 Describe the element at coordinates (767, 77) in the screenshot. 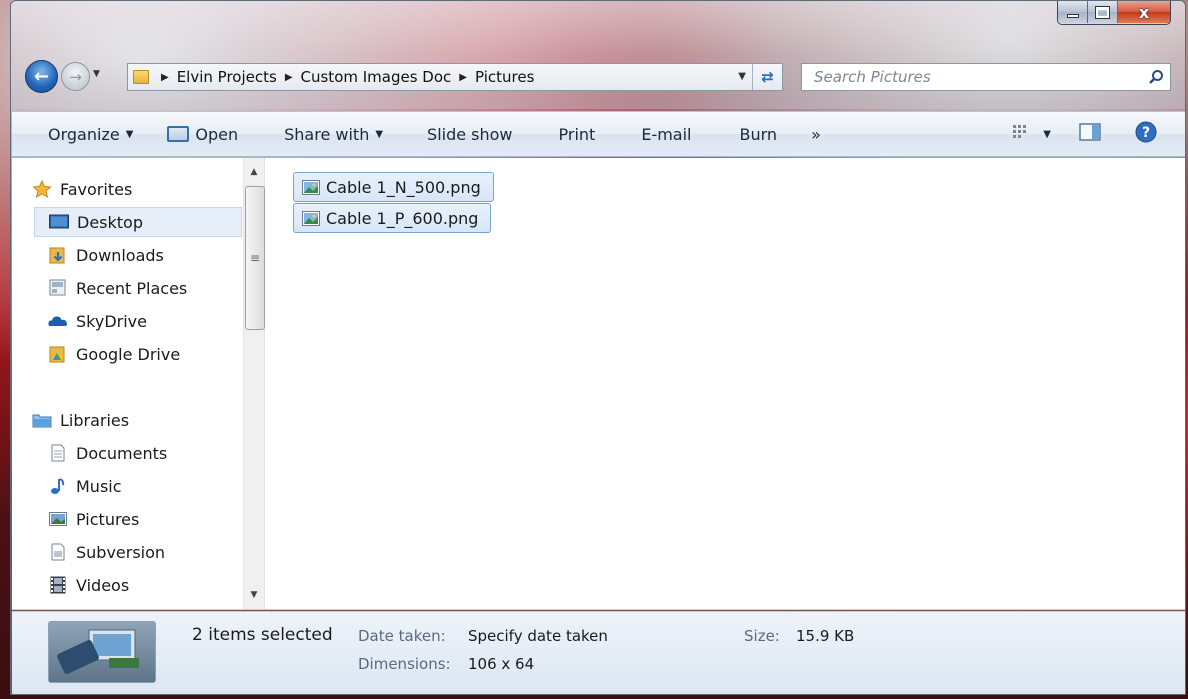

I see `refresh-button: ⇄` at that location.